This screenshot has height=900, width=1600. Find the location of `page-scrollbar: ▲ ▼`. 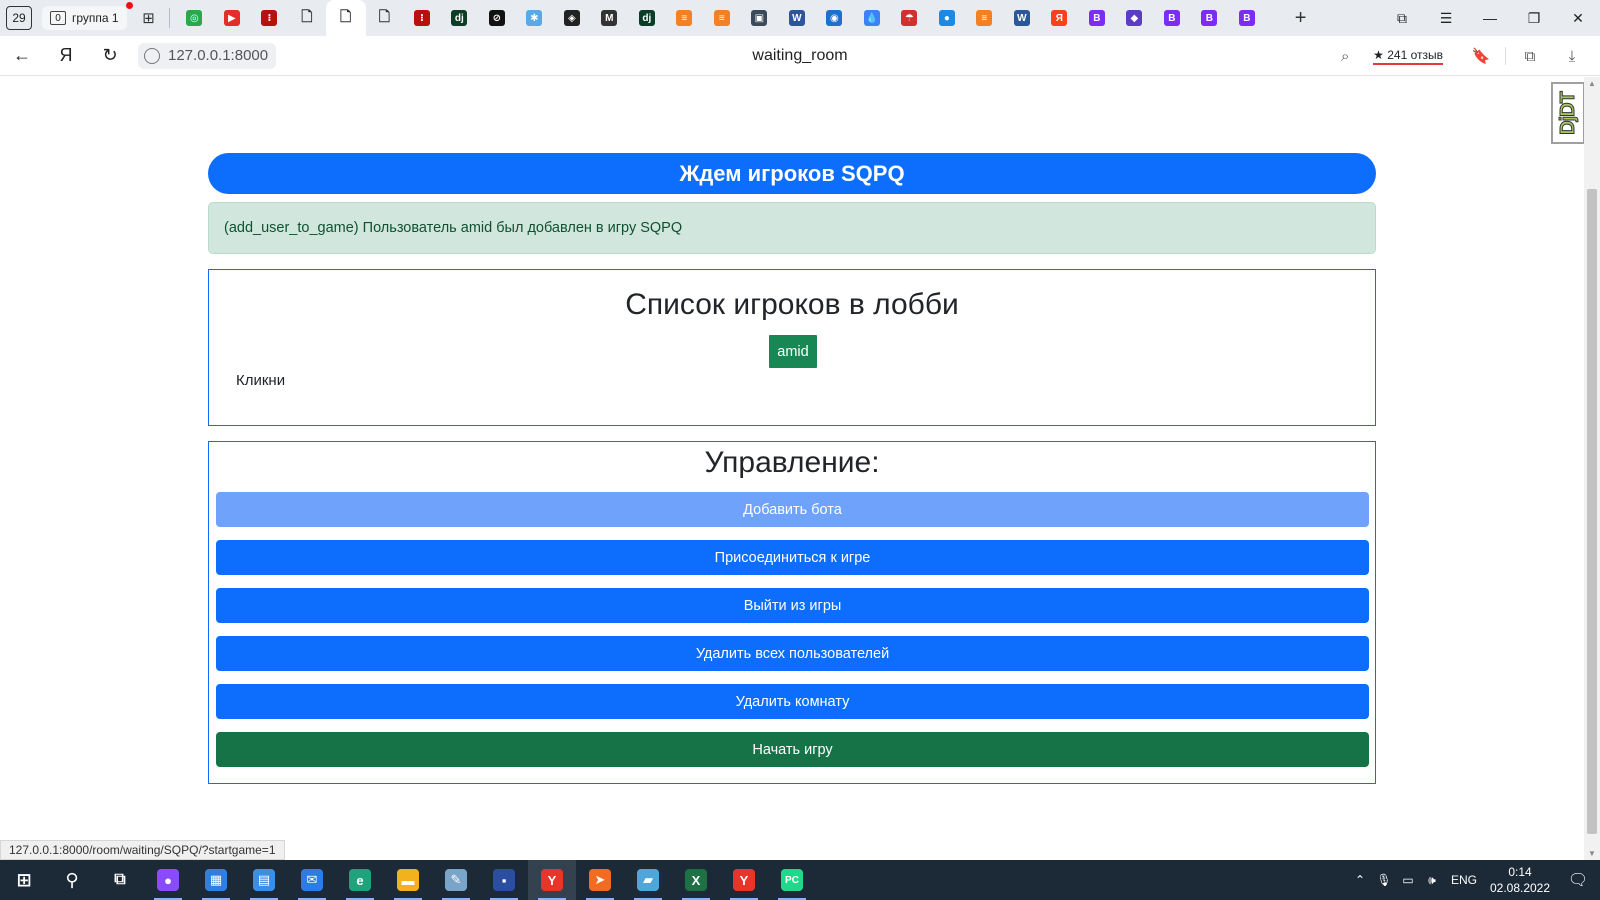

page-scrollbar: ▲ ▼ is located at coordinates (1592, 468).